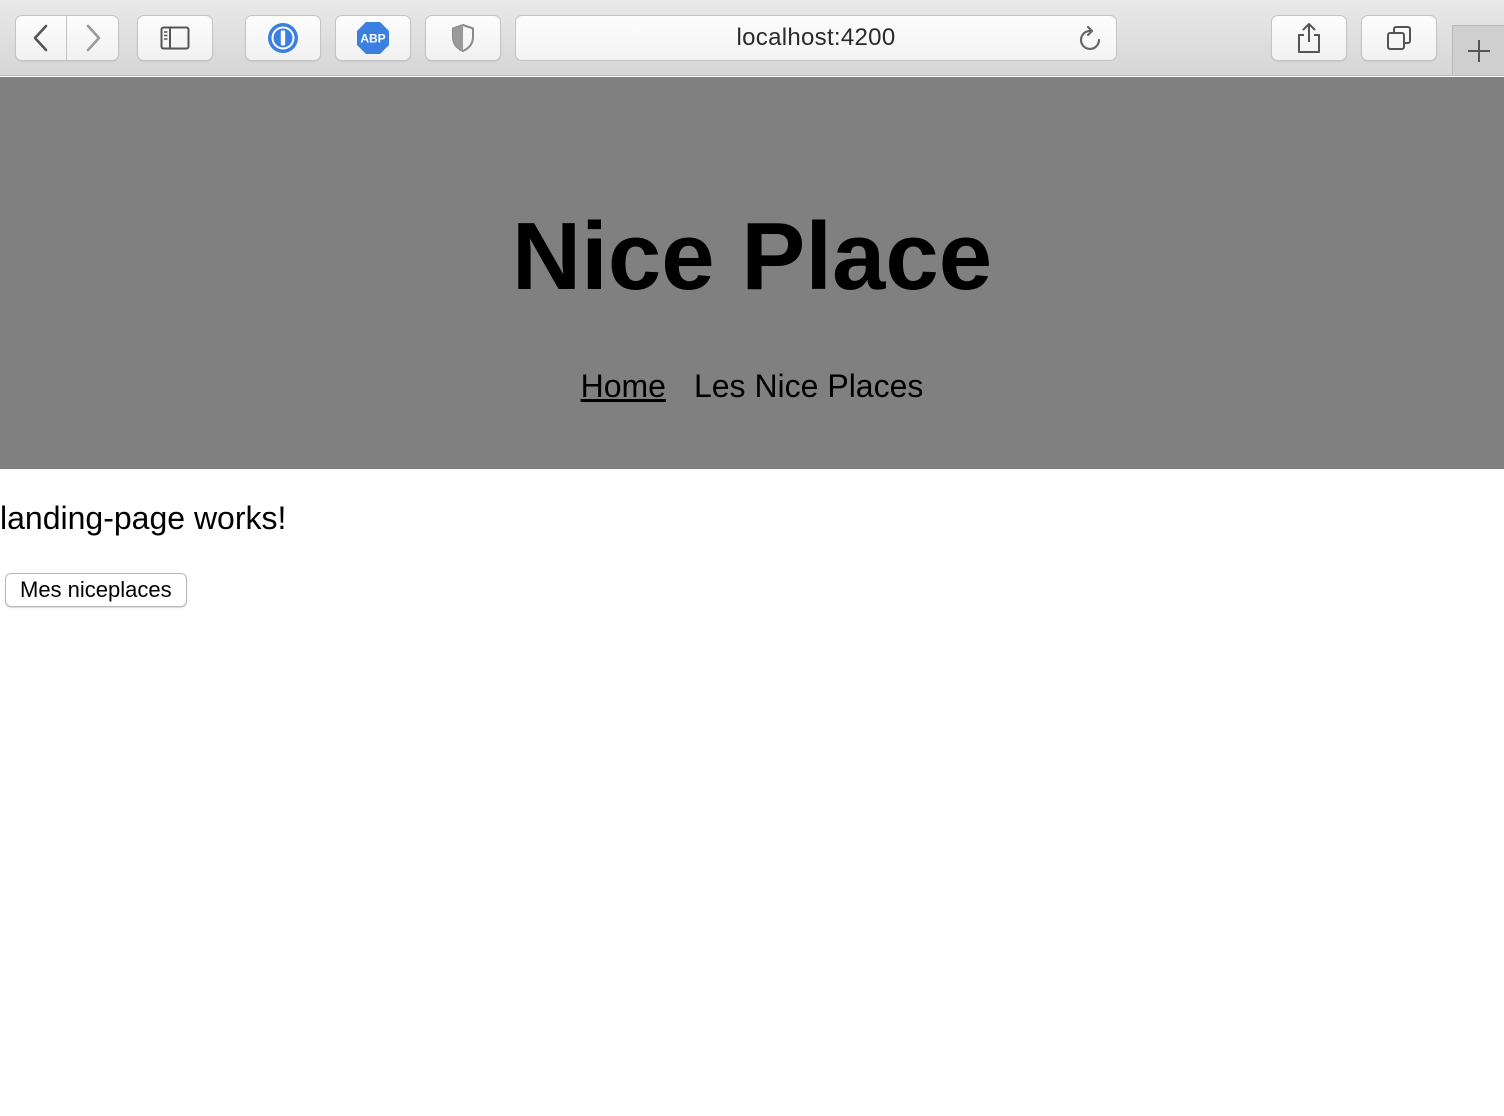 The height and width of the screenshot is (1116, 1504). I want to click on mes-niceplaces-button: Mes niceplaces, so click(96, 590).